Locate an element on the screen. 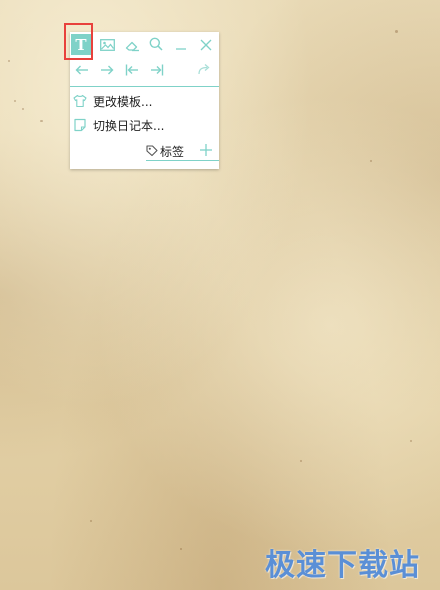 The width and height of the screenshot is (440, 590). search-icon is located at coordinates (156, 44).